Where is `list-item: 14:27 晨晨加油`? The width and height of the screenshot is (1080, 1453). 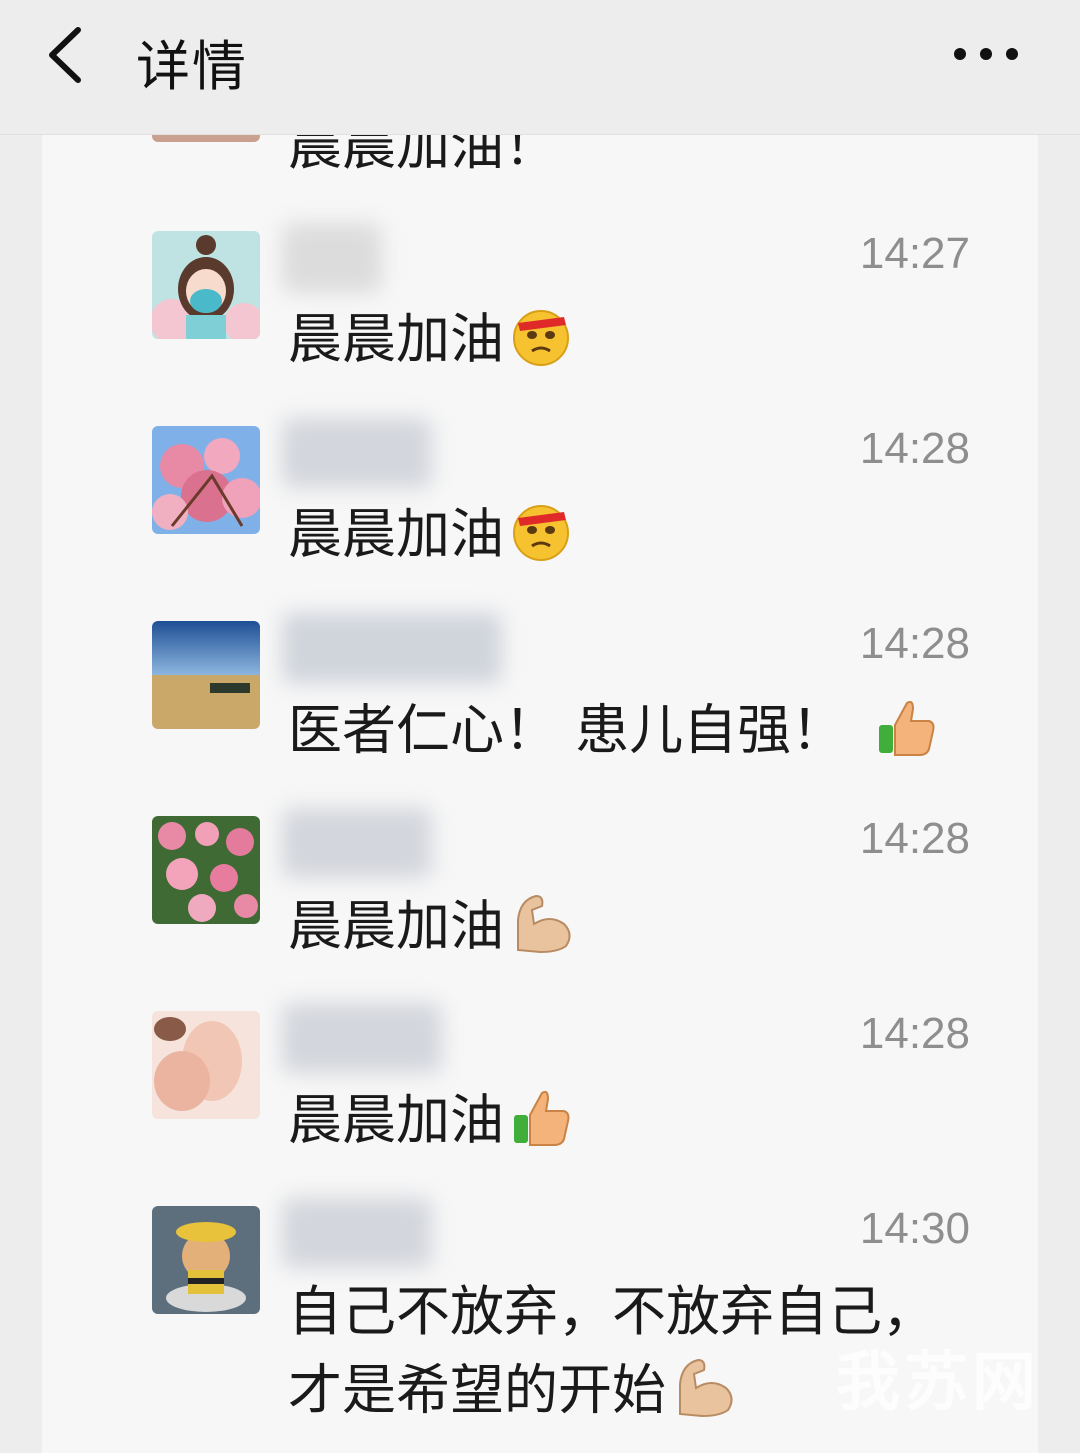 list-item: 14:27 晨晨加油 is located at coordinates (540, 324).